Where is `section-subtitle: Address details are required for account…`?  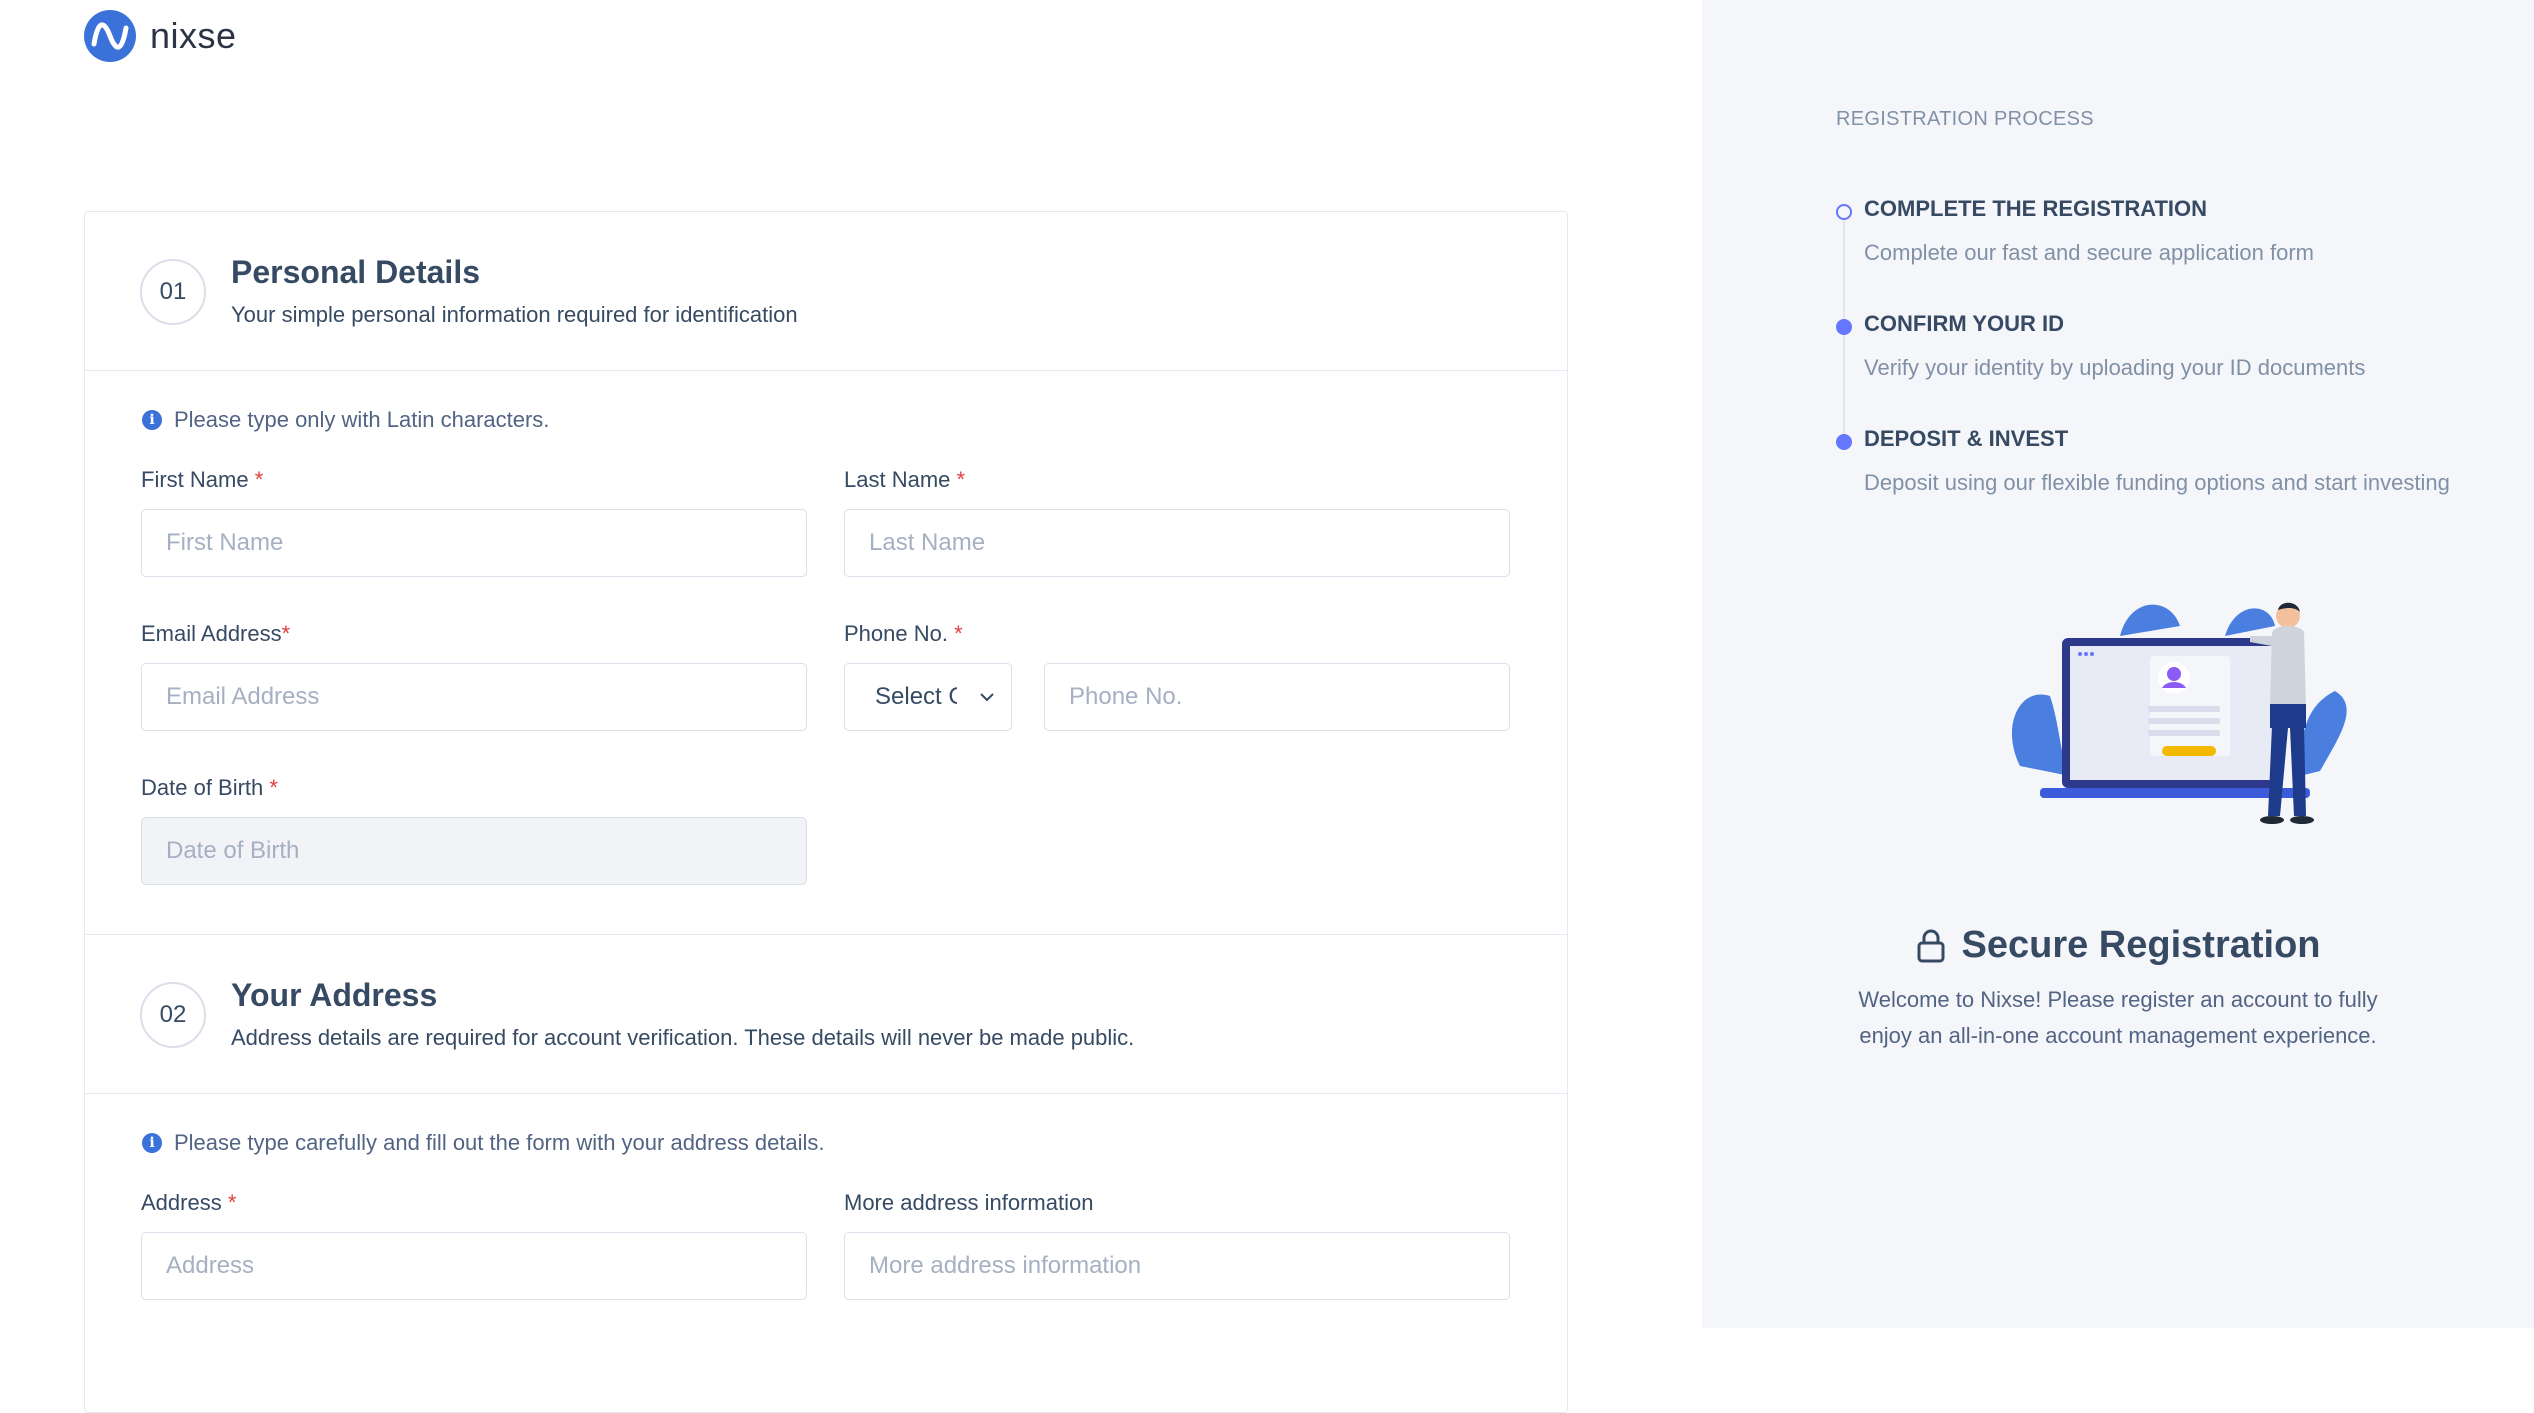 section-subtitle: Address details are required for account… is located at coordinates (683, 1037).